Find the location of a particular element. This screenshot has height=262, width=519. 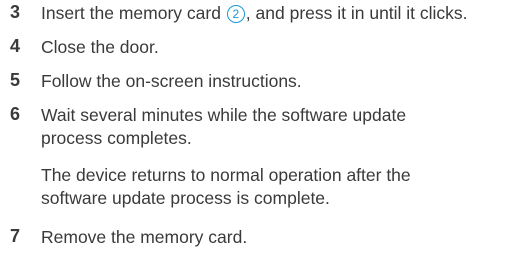

step-text: Close the door. is located at coordinates (100, 47).